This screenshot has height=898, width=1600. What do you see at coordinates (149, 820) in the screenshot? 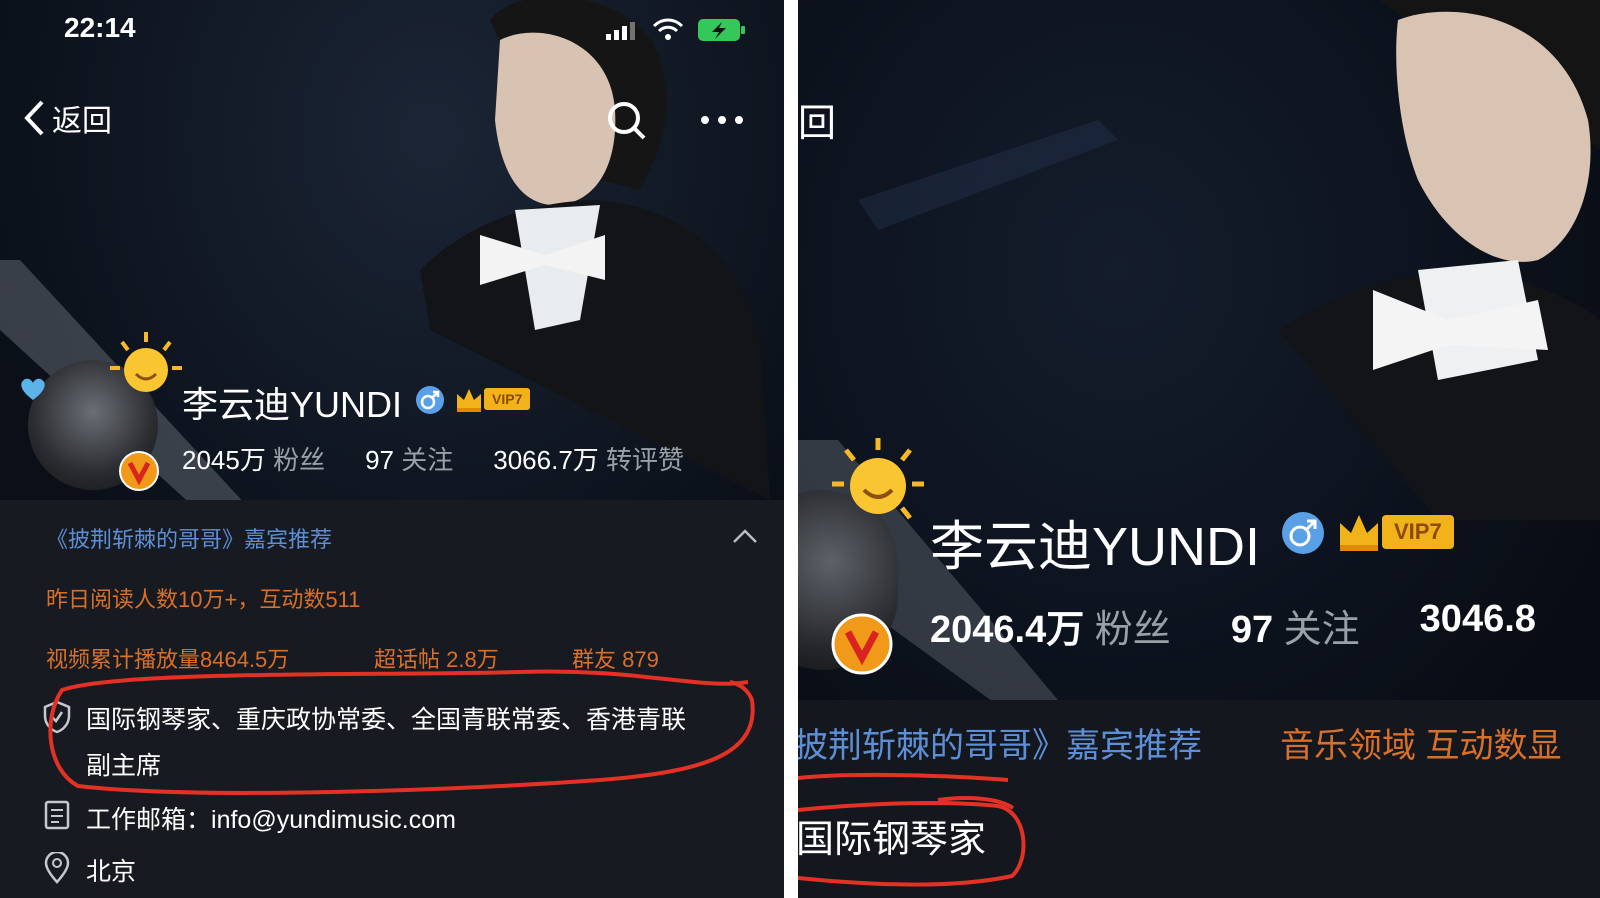
I see `email-label: 工作邮箱：` at bounding box center [149, 820].